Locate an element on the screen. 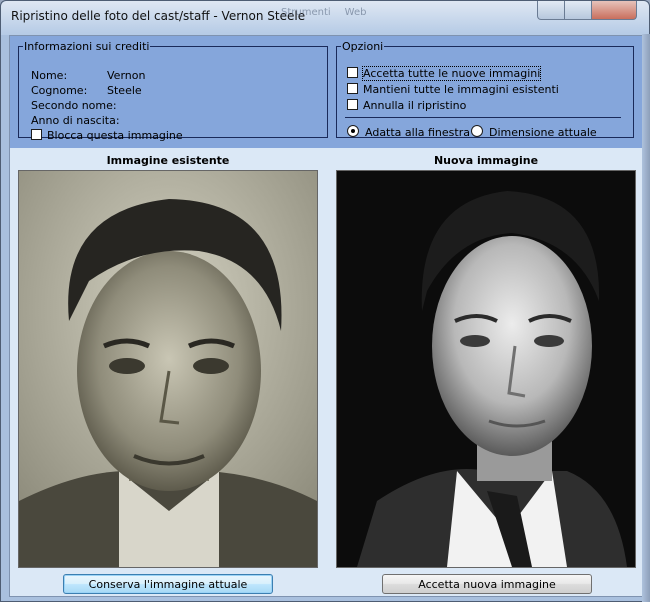 This screenshot has width=650, height=602. actual-size-radio: Dimensione attuale is located at coordinates (534, 132).